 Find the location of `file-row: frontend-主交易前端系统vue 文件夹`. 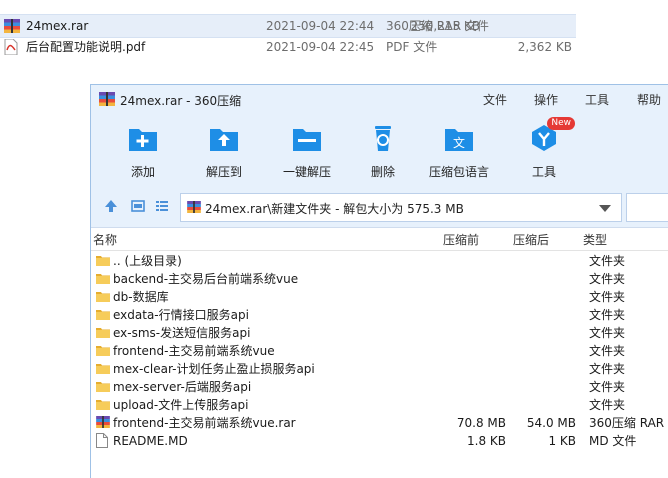

file-row: frontend-主交易前端系统vue 文件夹 is located at coordinates (379, 351).